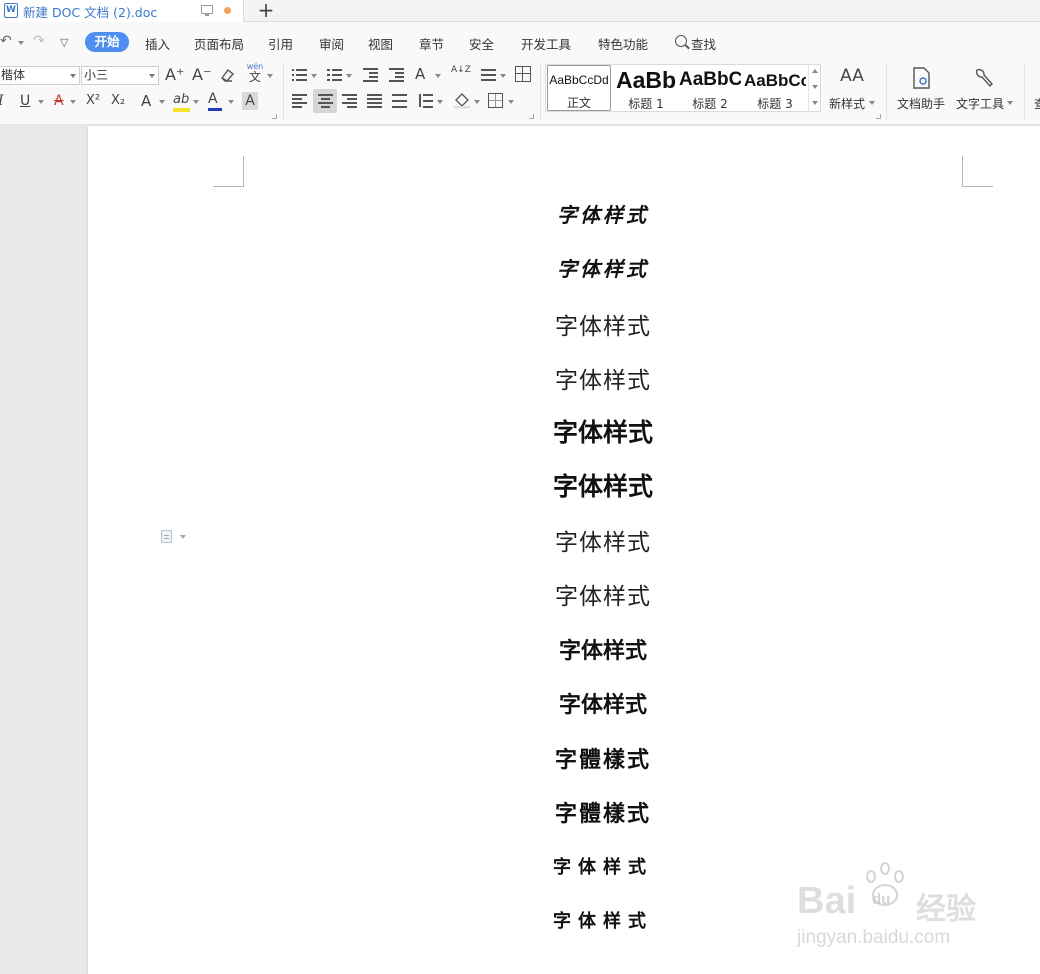  I want to click on table-grid-icon, so click(523, 74).